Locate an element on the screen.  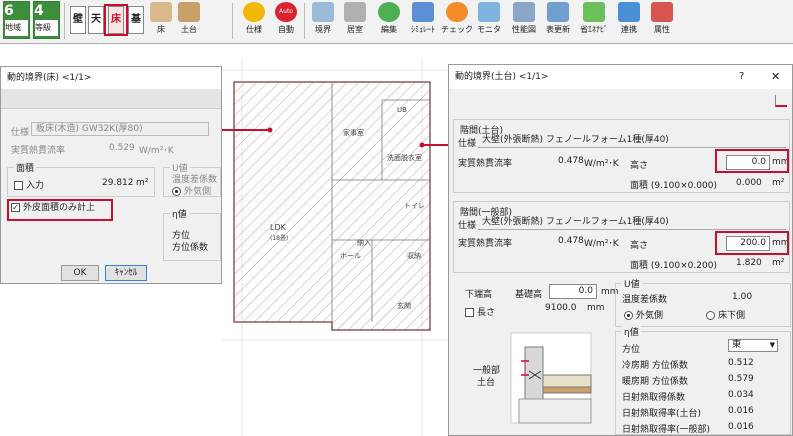
tab-ceiling: 天 is located at coordinates (96, 20).